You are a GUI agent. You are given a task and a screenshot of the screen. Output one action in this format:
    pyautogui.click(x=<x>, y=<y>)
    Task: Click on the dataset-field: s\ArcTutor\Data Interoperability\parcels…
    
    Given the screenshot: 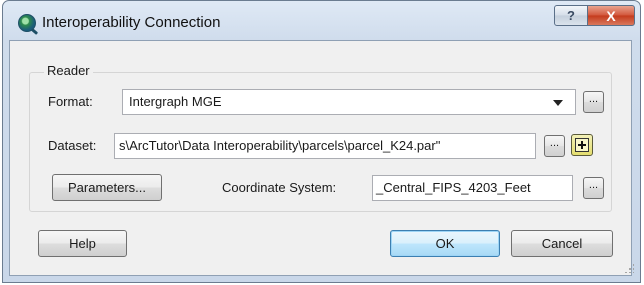 What is the action you would take?
    pyautogui.click(x=325, y=146)
    